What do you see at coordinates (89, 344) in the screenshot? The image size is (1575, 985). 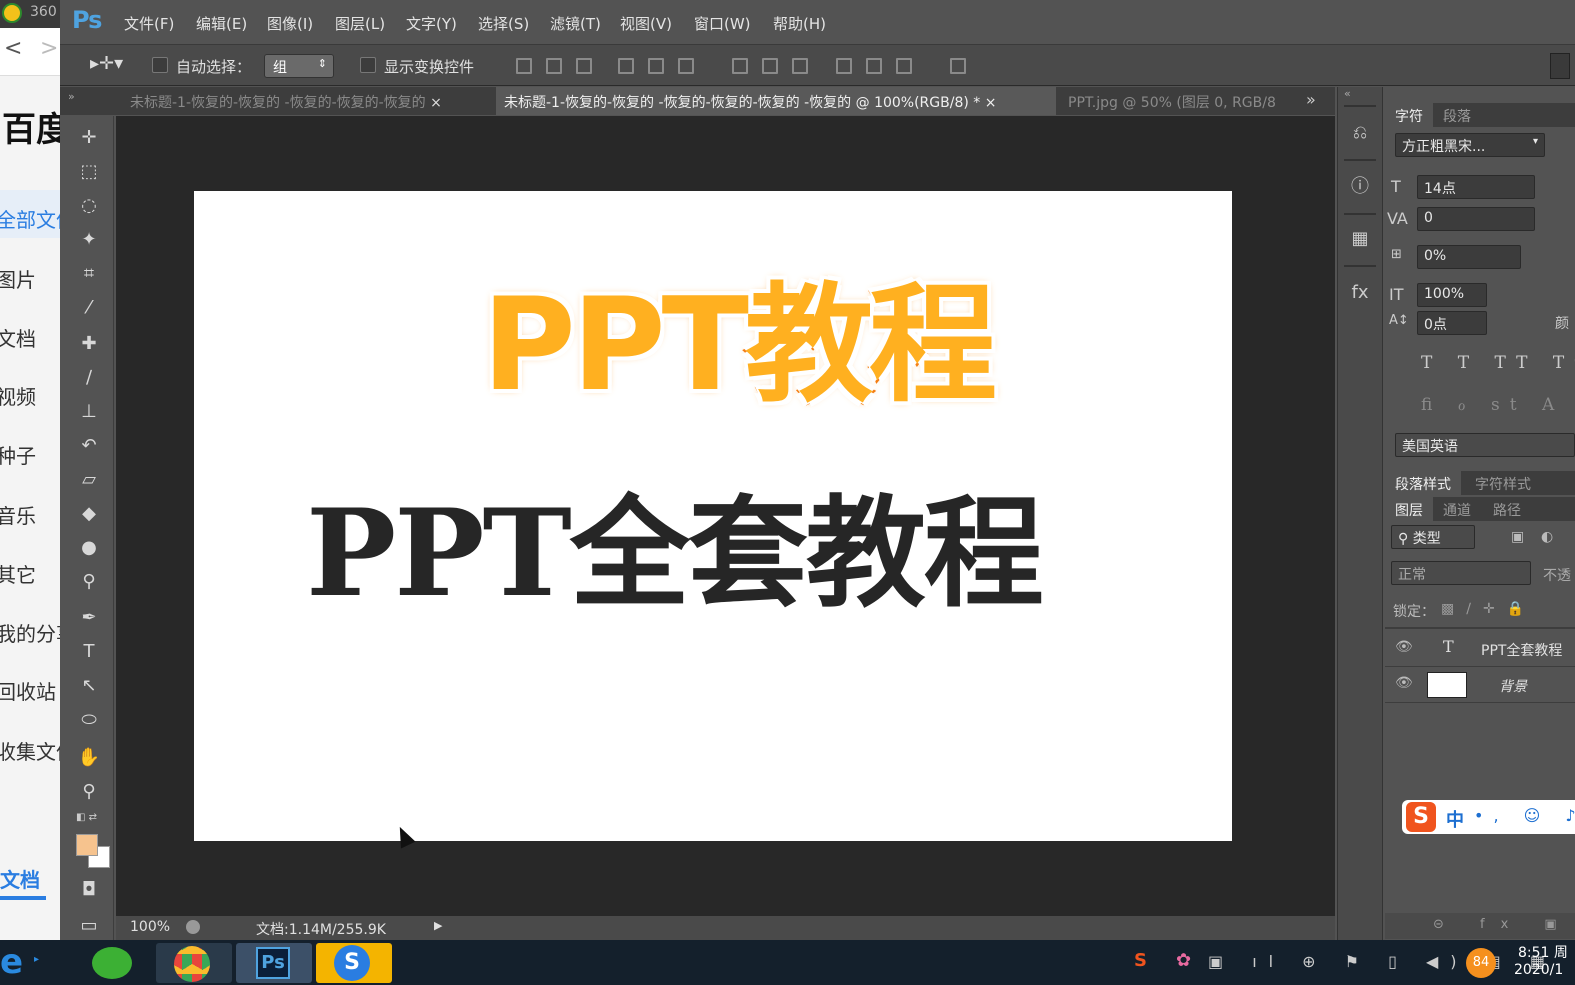 I see `healing-brush-tool-icon: ✚` at bounding box center [89, 344].